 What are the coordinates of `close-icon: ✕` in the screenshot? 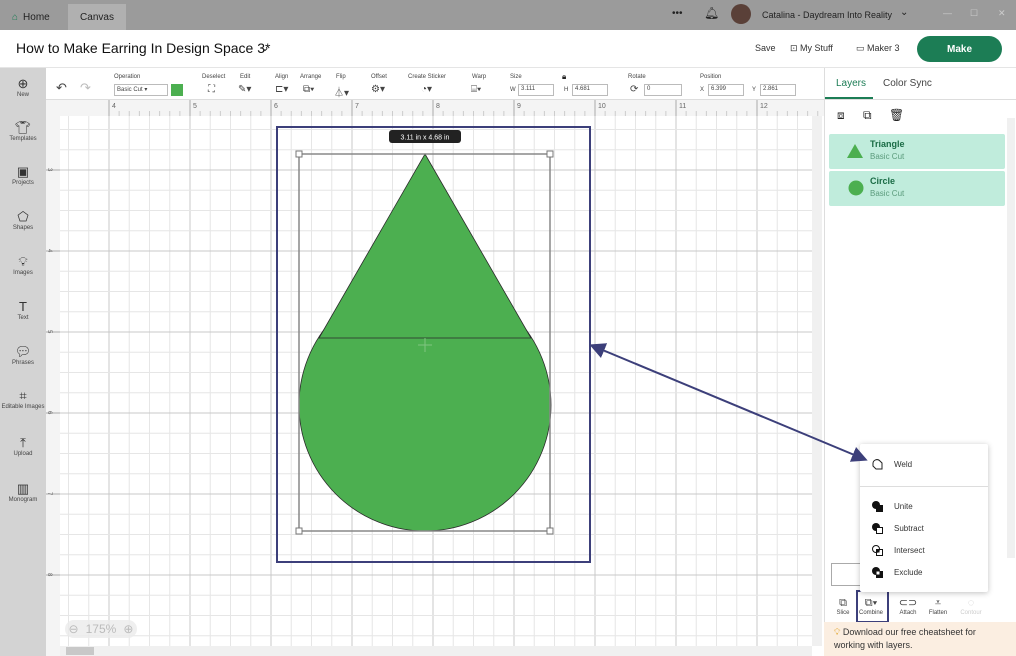 It's located at (1002, 13).